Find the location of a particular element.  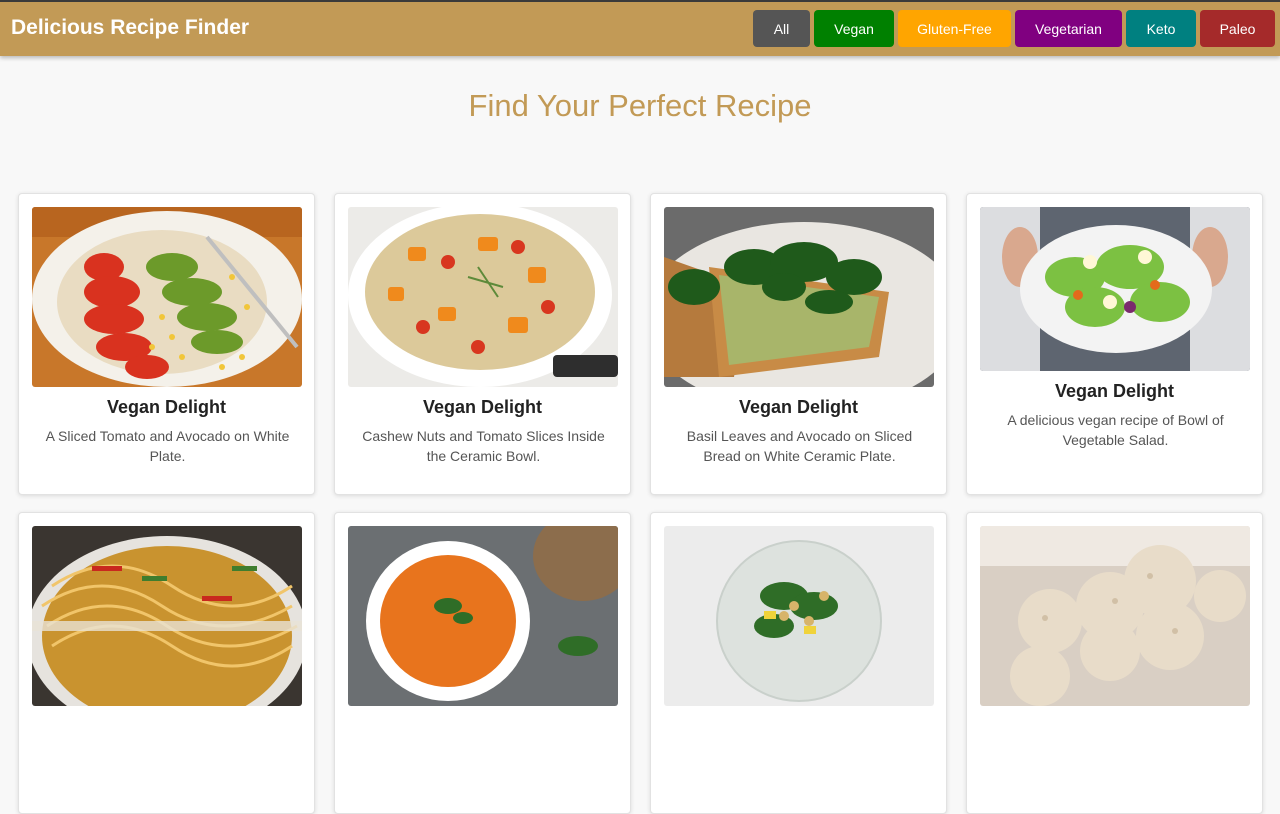

recipe-image-coconut-balls is located at coordinates (1115, 616).